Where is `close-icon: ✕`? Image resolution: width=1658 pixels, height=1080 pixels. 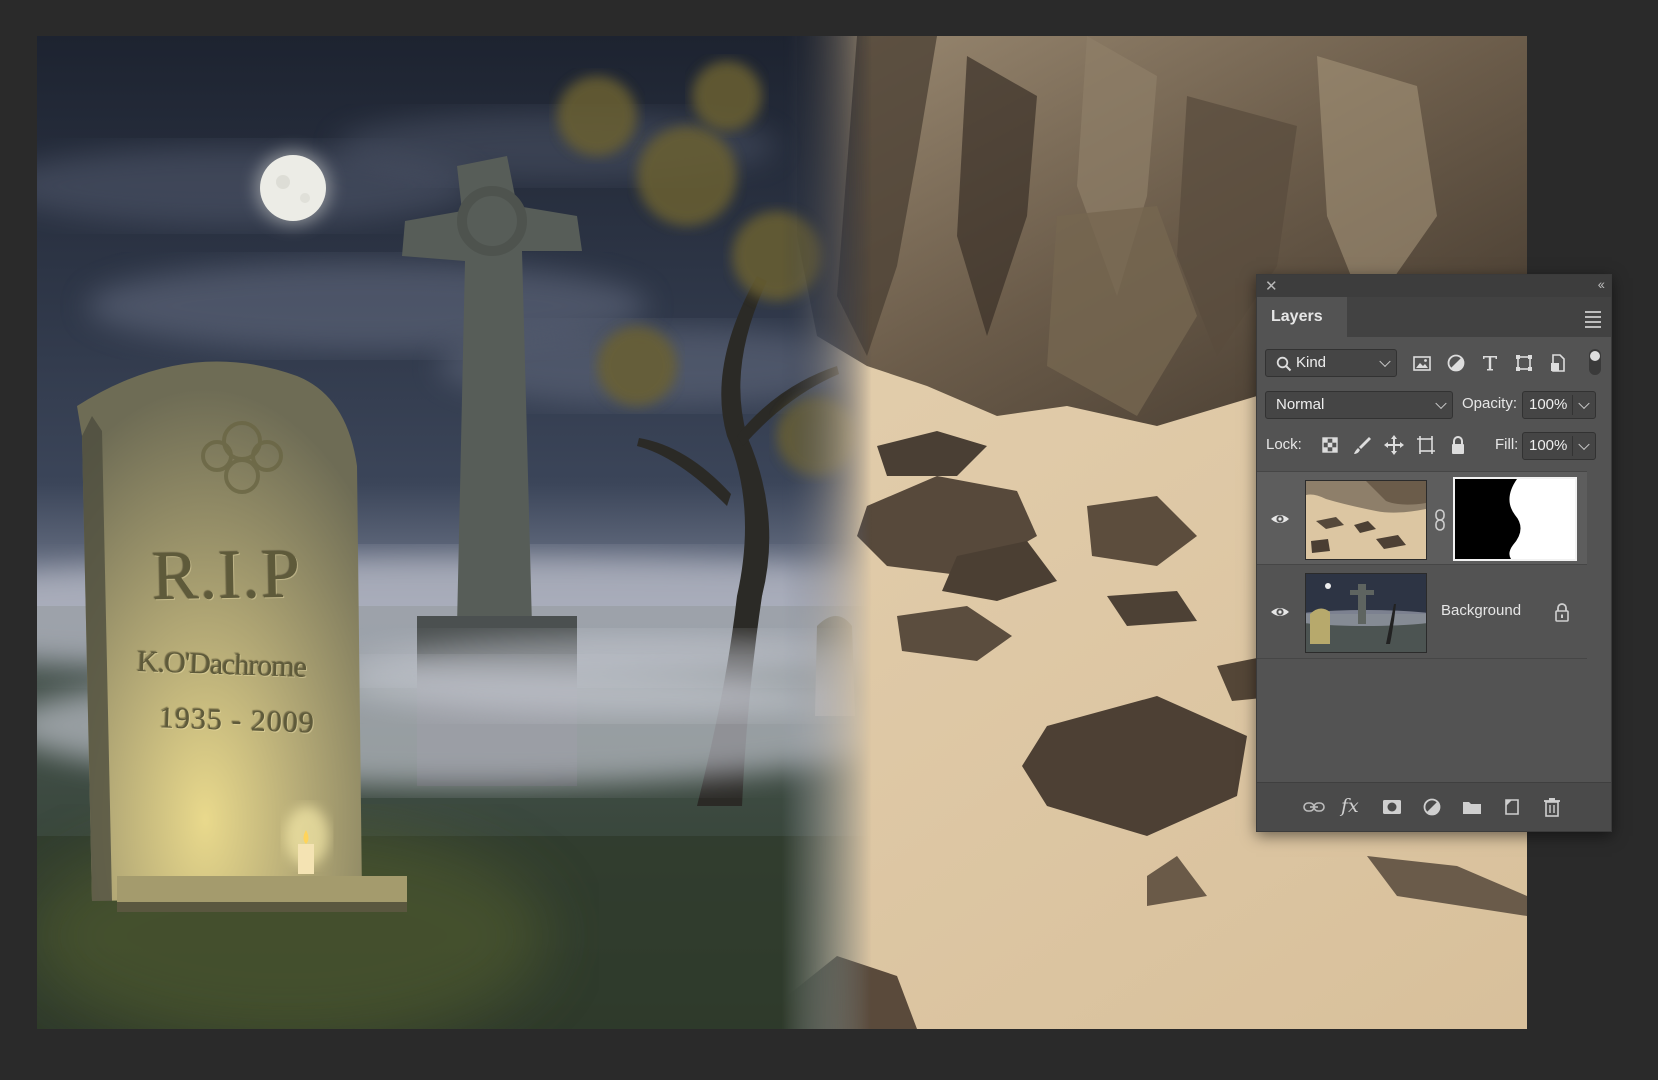 close-icon: ✕ is located at coordinates (1271, 286).